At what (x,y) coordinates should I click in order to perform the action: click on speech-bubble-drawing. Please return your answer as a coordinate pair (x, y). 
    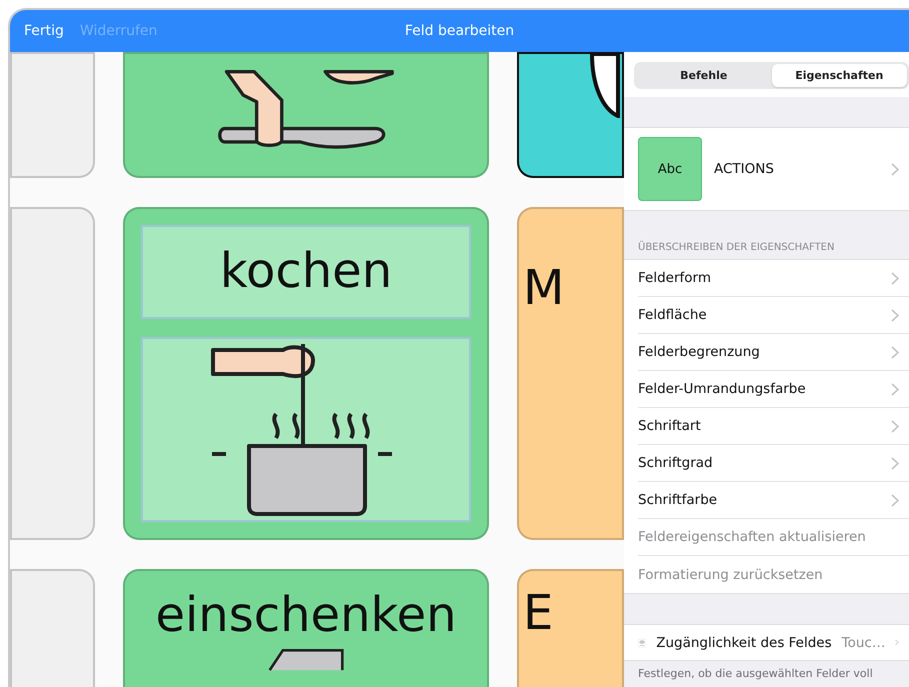
    Looking at the image, I should click on (605, 85).